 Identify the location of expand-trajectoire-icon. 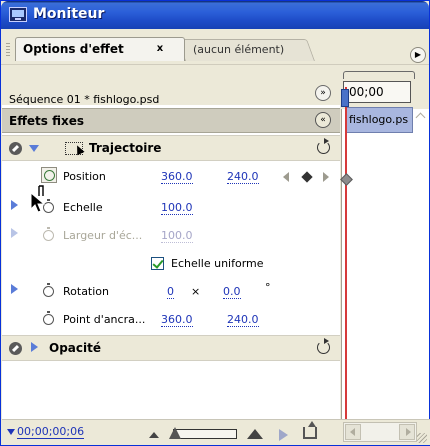
(34, 148).